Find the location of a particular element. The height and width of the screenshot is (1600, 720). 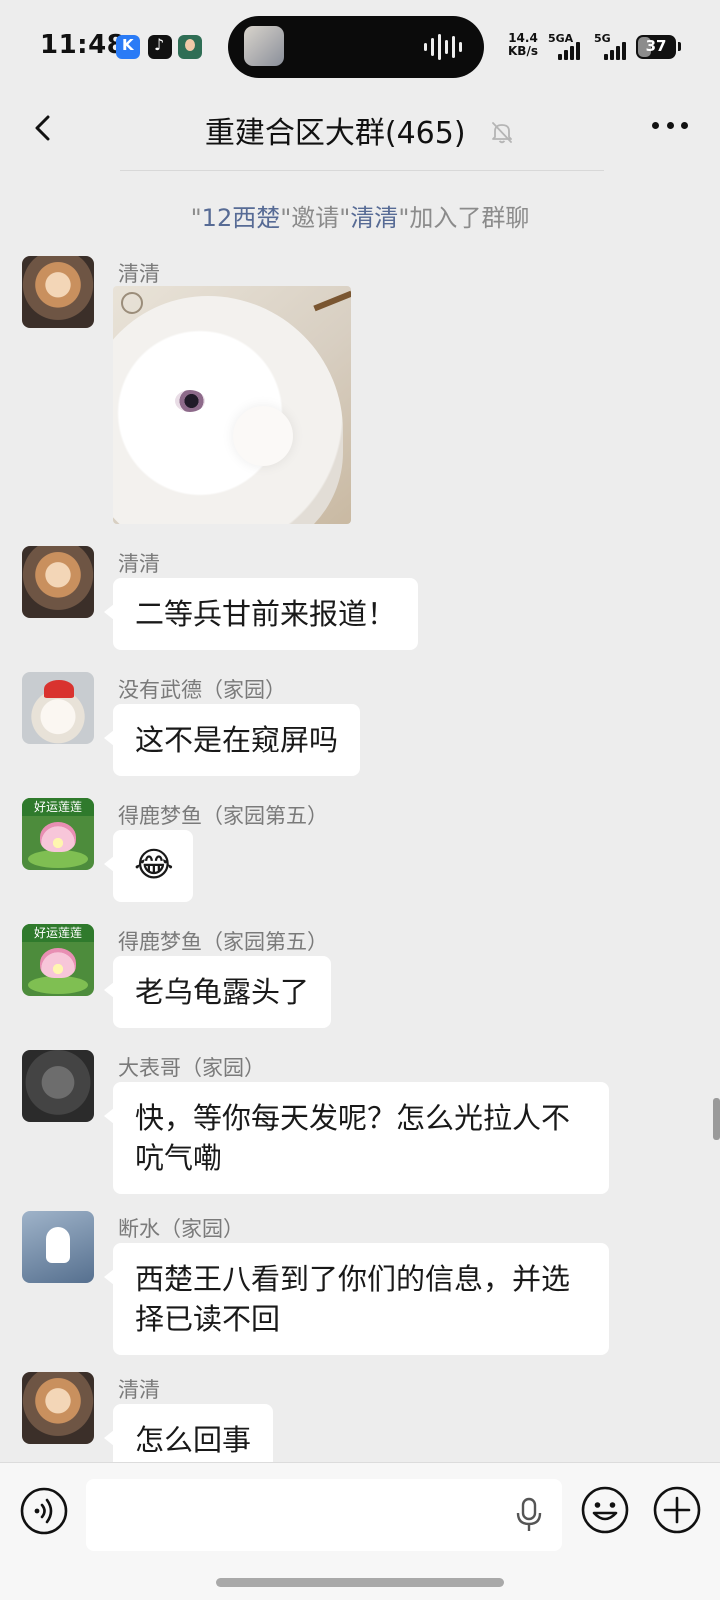

chat-title-area: 重建合区大群(465) is located at coordinates (360, 130).